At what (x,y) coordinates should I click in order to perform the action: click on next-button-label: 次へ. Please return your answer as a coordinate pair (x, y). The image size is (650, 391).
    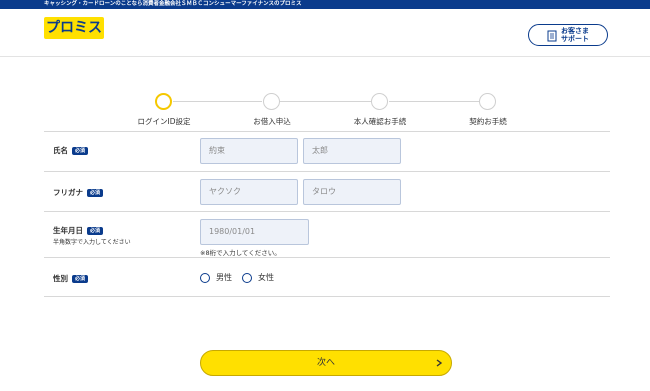
    Looking at the image, I should click on (325, 363).